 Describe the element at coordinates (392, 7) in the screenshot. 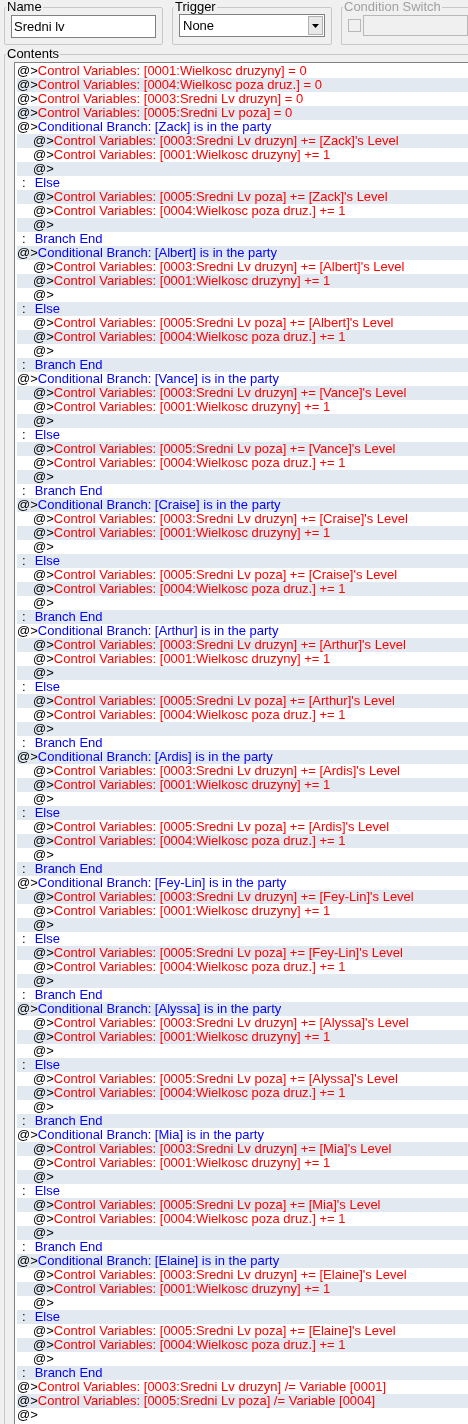

I see `group-label: Condition Switch` at that location.